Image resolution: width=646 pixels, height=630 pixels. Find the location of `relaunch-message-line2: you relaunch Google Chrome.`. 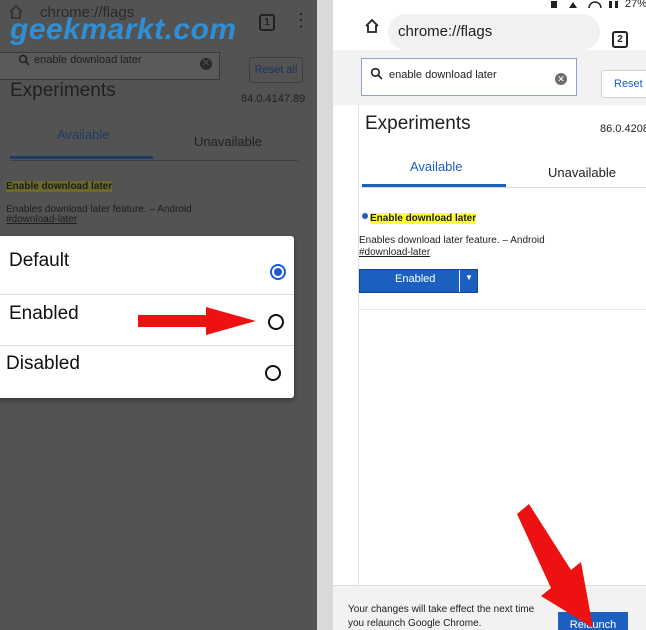

relaunch-message-line2: you relaunch Google Chrome. is located at coordinates (415, 623).